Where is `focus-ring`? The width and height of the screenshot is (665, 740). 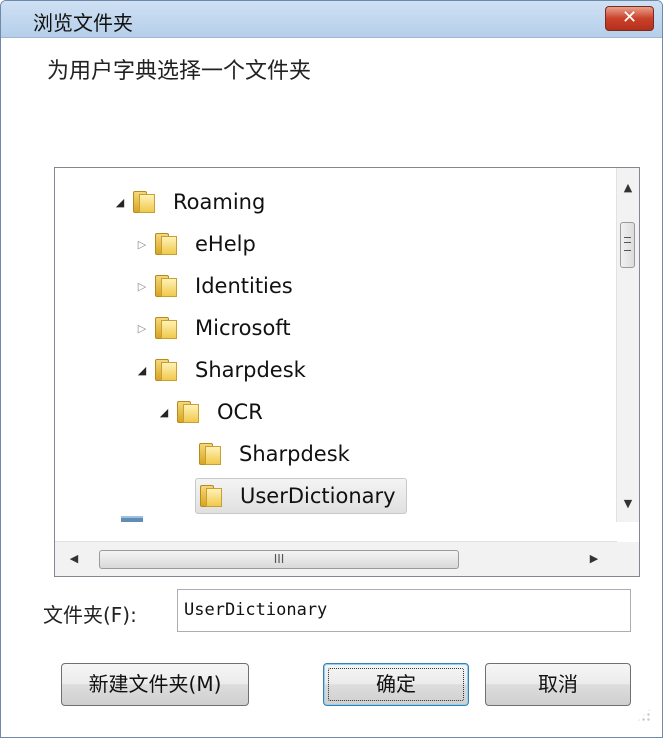
focus-ring is located at coordinates (396, 684).